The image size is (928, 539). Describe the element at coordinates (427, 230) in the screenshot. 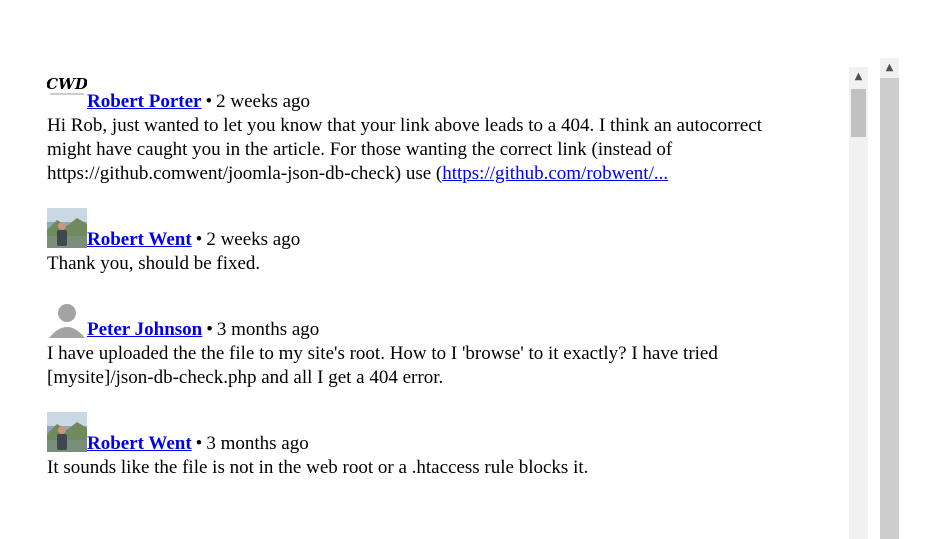

I see `comment-header: Robert Went • 2 weeks ago` at that location.